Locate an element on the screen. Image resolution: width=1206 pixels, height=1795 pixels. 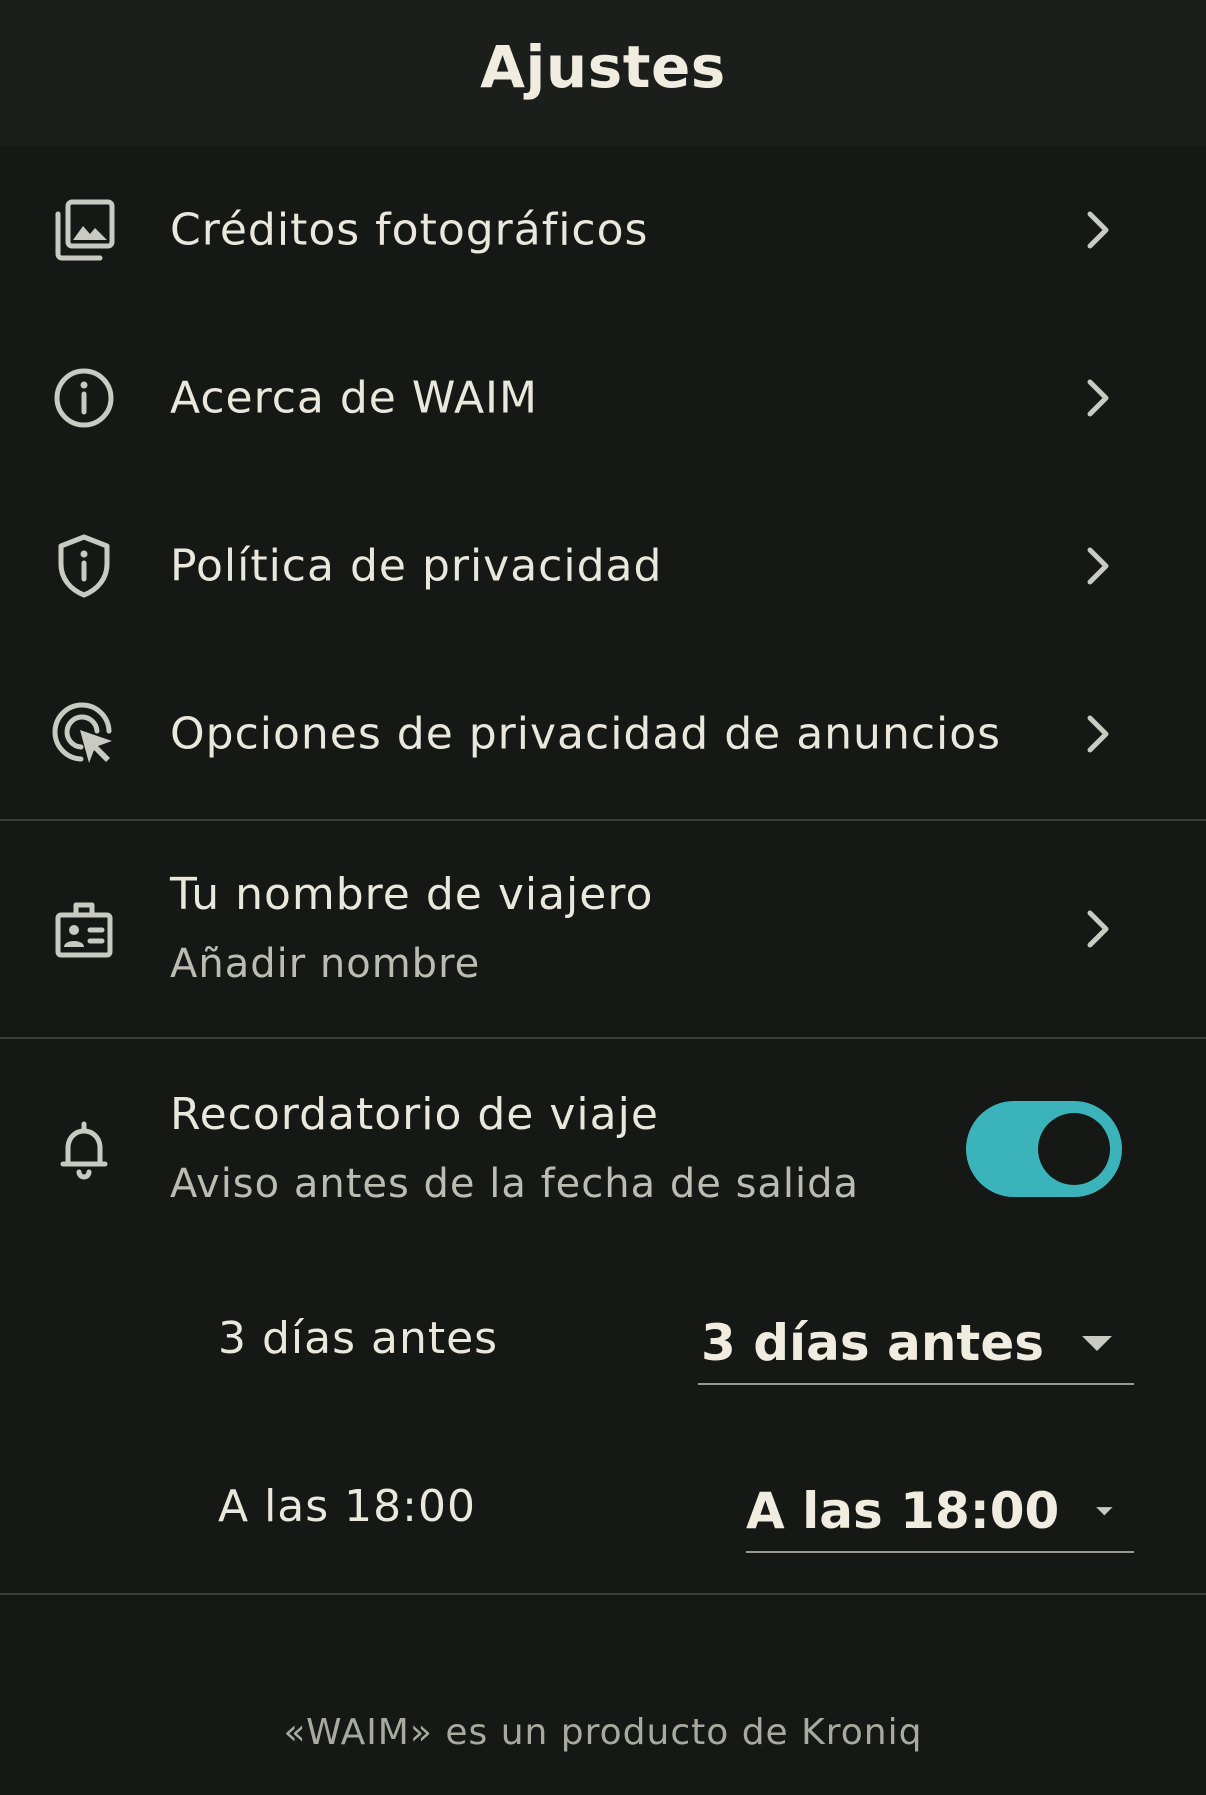
menu-item-label: Acerca de WAIM is located at coordinates (354, 398).